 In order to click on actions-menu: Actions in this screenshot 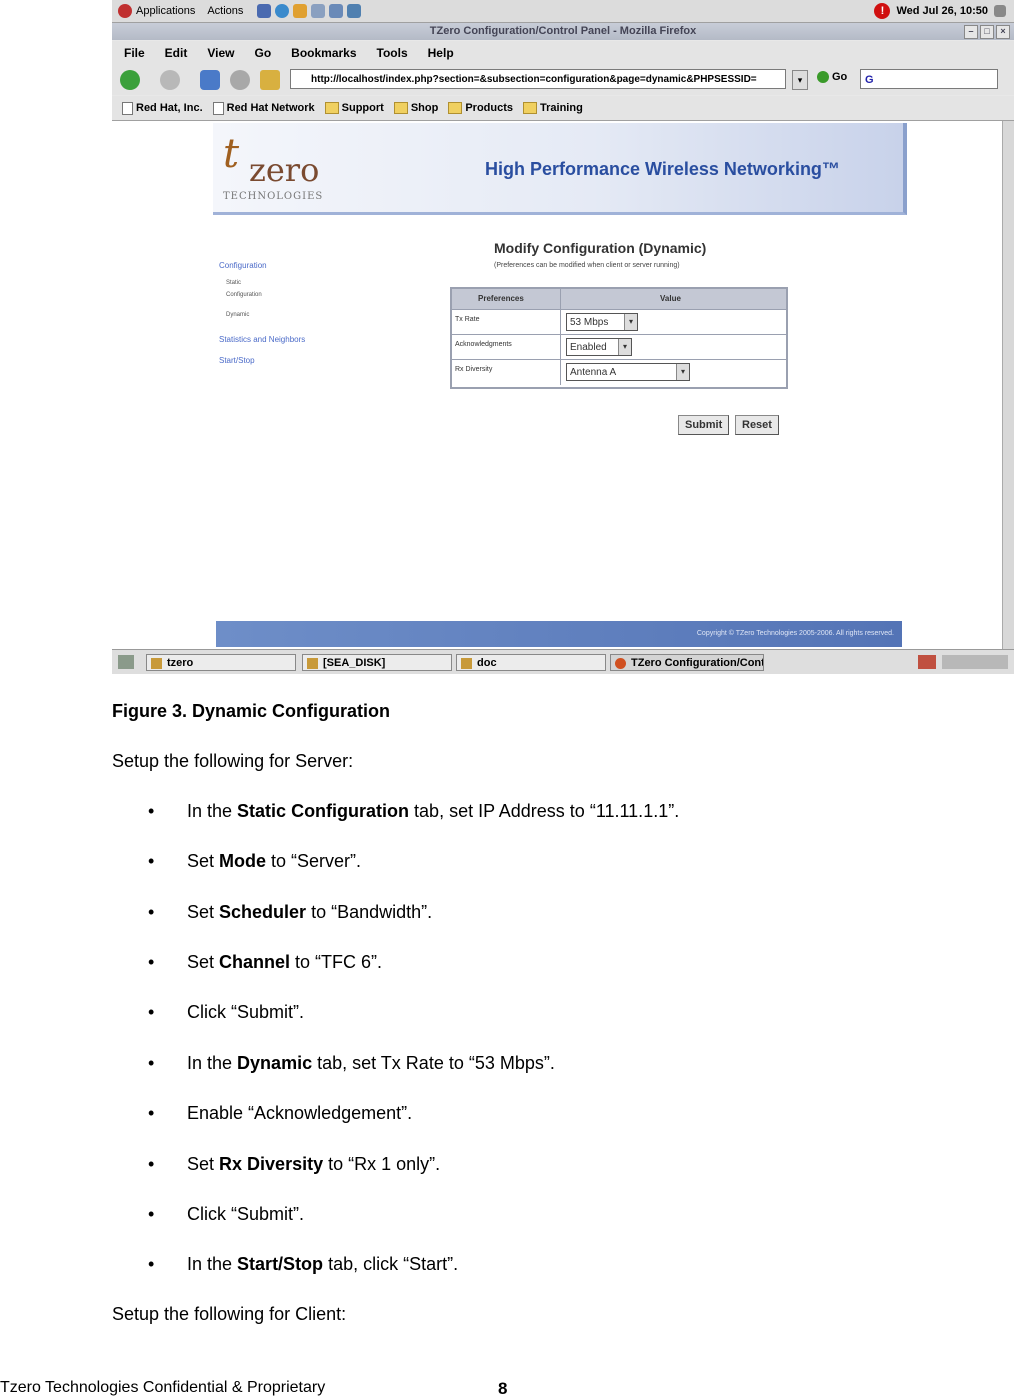, I will do `click(225, 11)`.